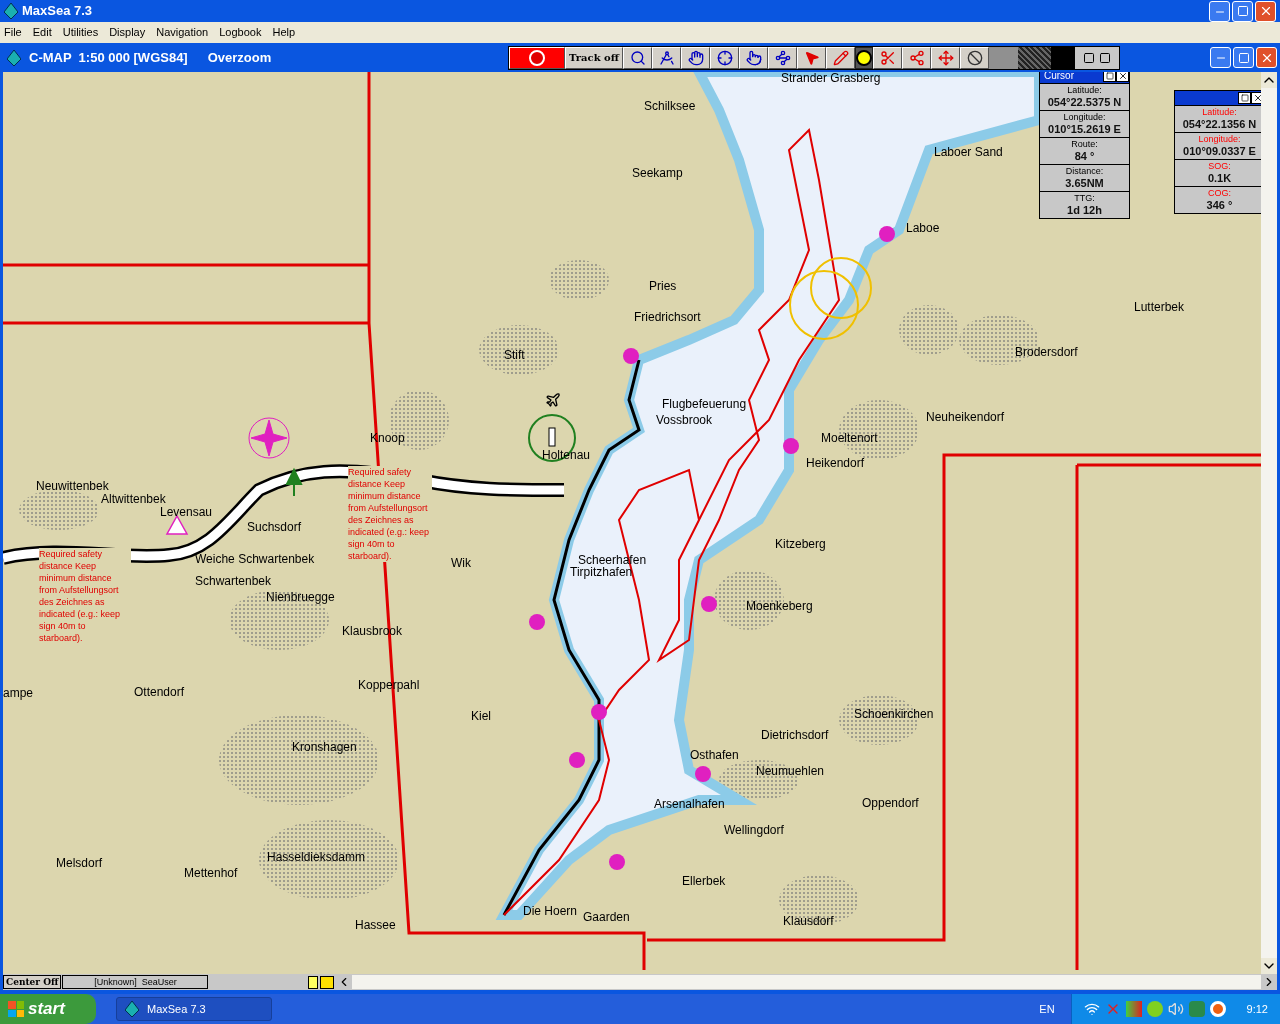 The width and height of the screenshot is (1280, 1024). What do you see at coordinates (1084, 156) in the screenshot?
I see `field-value: 84 °` at bounding box center [1084, 156].